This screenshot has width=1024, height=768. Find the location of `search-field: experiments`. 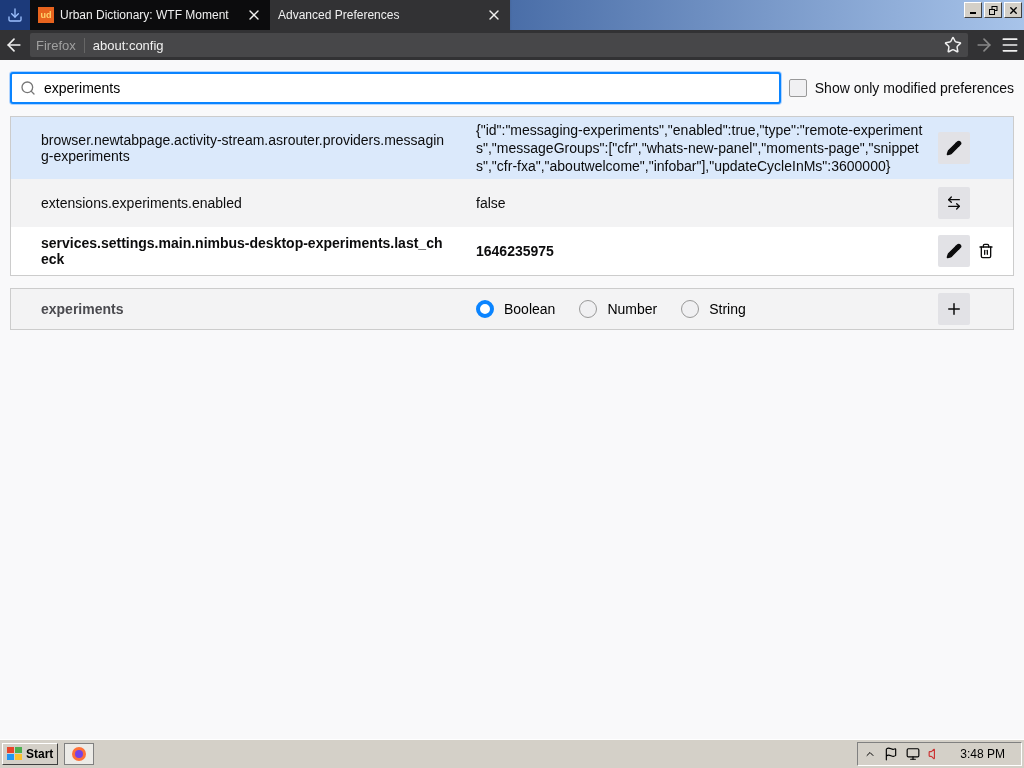

search-field: experiments is located at coordinates (395, 88).